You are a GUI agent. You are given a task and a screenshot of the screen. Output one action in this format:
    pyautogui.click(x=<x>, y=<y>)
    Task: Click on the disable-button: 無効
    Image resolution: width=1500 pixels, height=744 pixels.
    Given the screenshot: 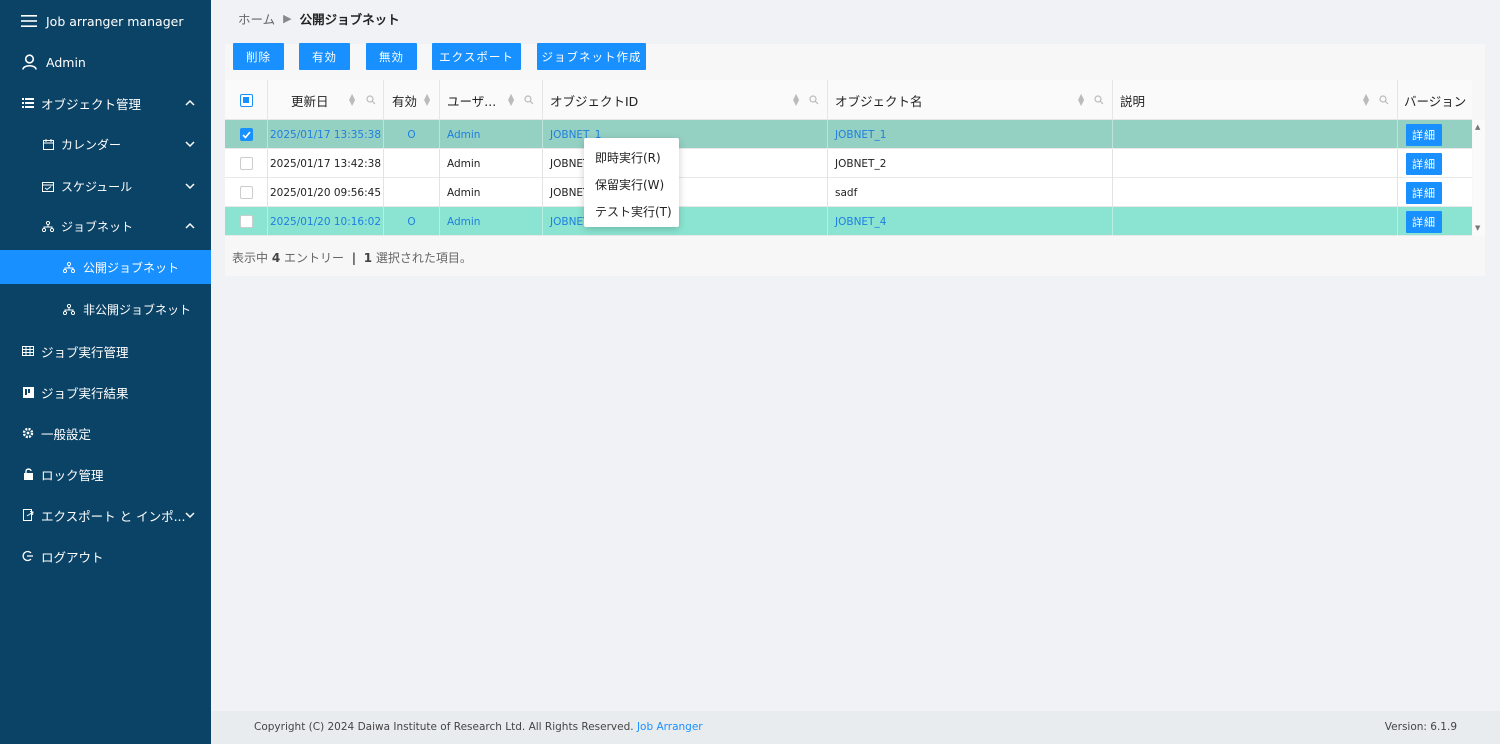 What is the action you would take?
    pyautogui.click(x=391, y=56)
    